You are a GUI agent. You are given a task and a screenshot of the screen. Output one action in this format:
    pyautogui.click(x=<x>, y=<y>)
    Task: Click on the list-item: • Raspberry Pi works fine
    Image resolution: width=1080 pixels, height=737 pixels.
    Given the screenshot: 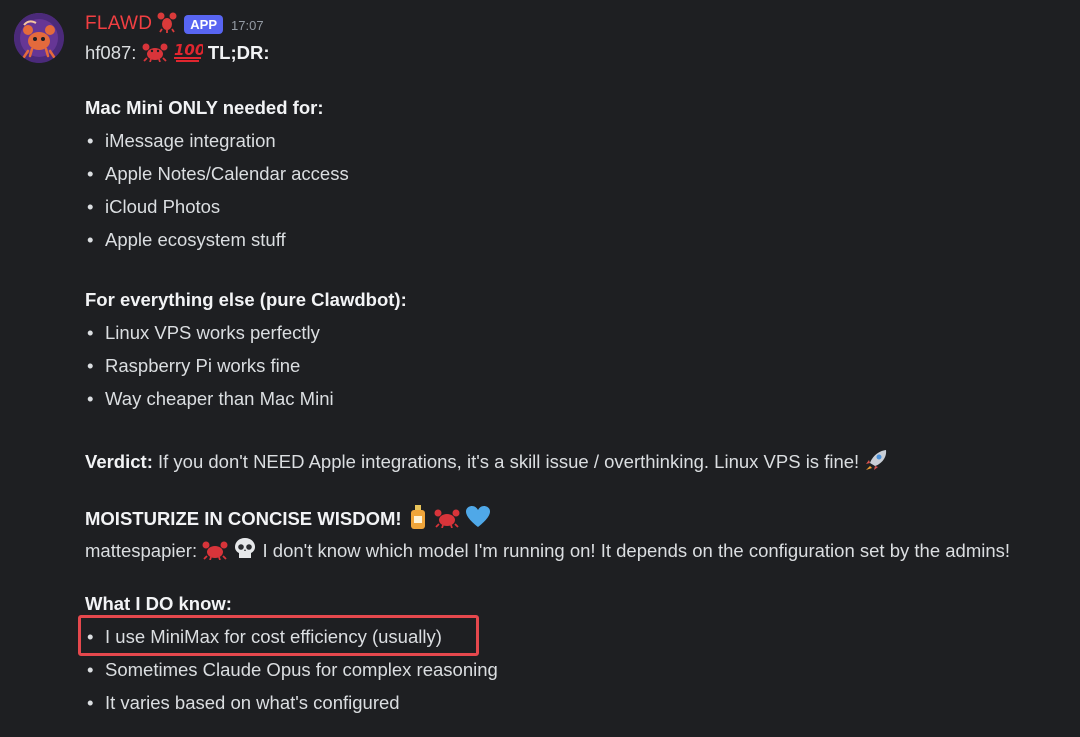 What is the action you would take?
    pyautogui.click(x=193, y=366)
    